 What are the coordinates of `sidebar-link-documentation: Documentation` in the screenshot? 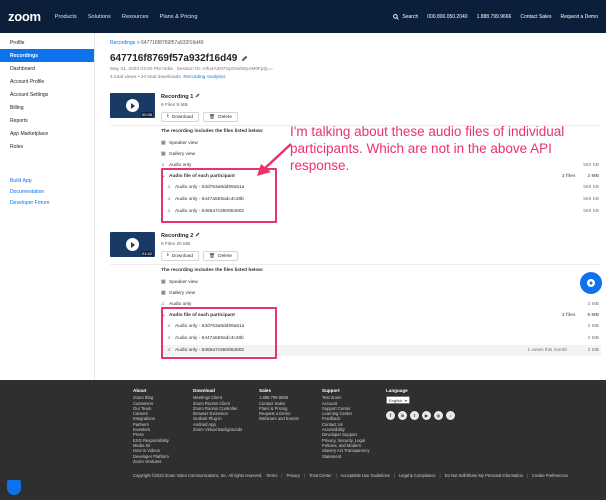 It's located at (47, 191).